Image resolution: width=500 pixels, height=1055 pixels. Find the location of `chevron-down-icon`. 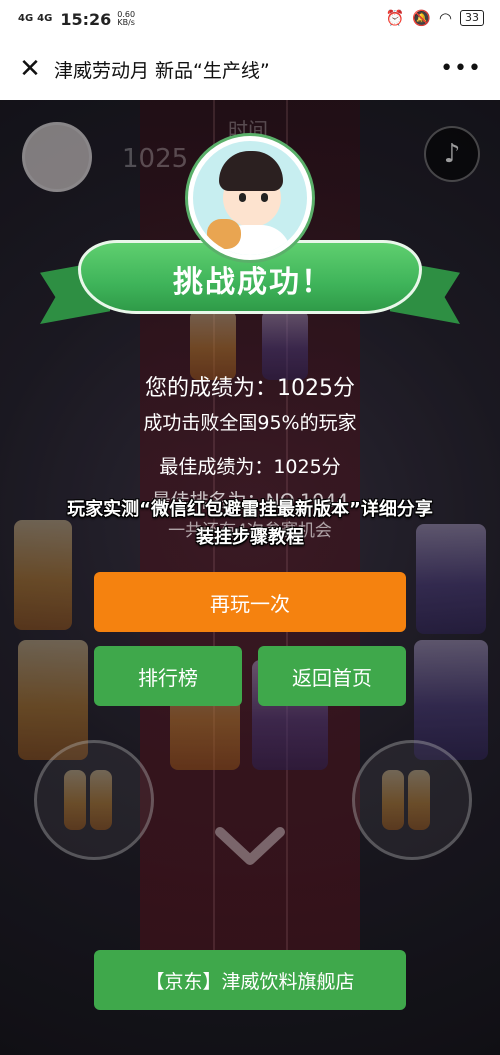

chevron-down-icon is located at coordinates (250, 846).